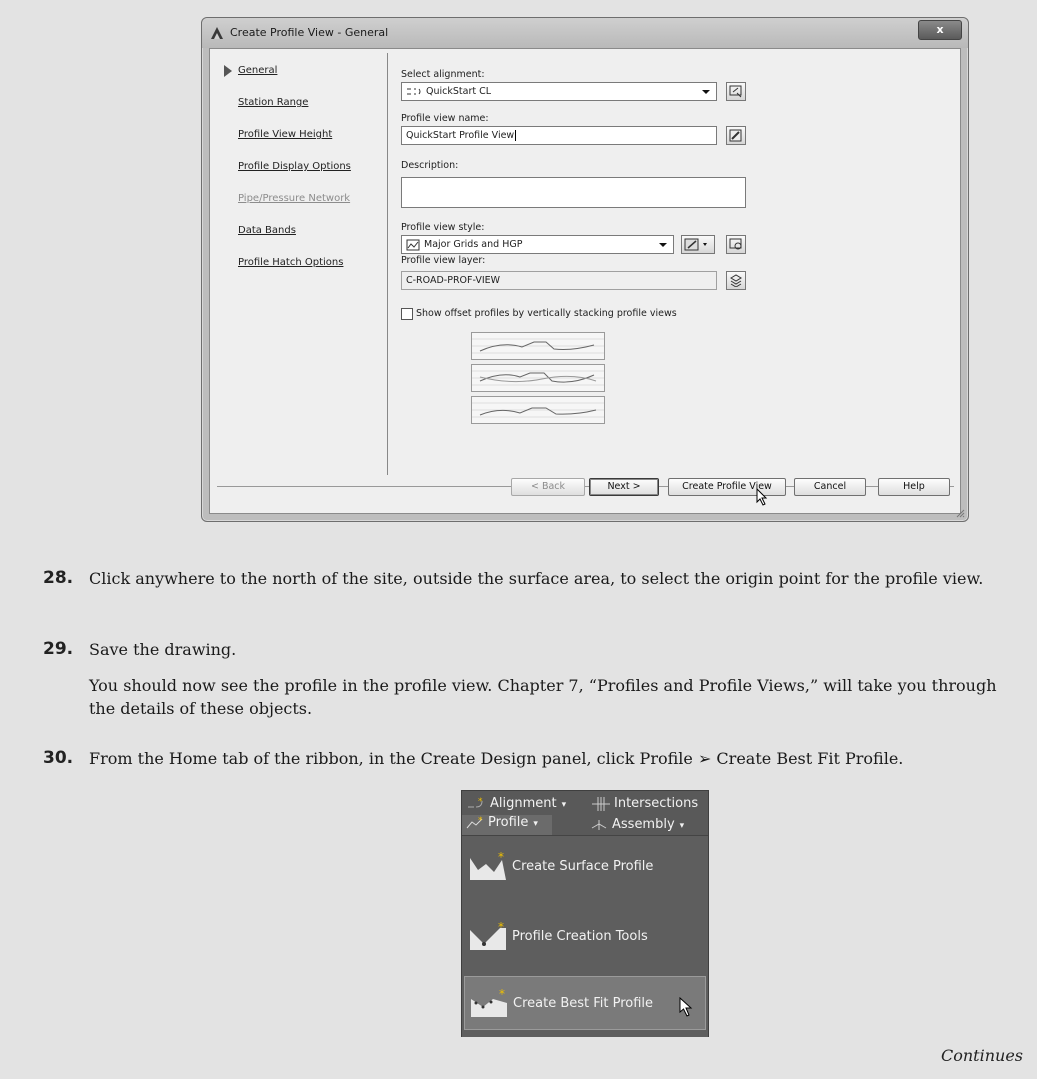 The image size is (1037, 1079). Describe the element at coordinates (228, 71) in the screenshot. I see `active-arrow-icon` at that location.